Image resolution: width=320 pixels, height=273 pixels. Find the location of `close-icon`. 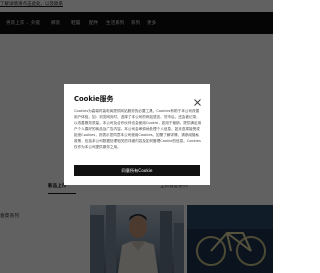

close-icon is located at coordinates (197, 102).